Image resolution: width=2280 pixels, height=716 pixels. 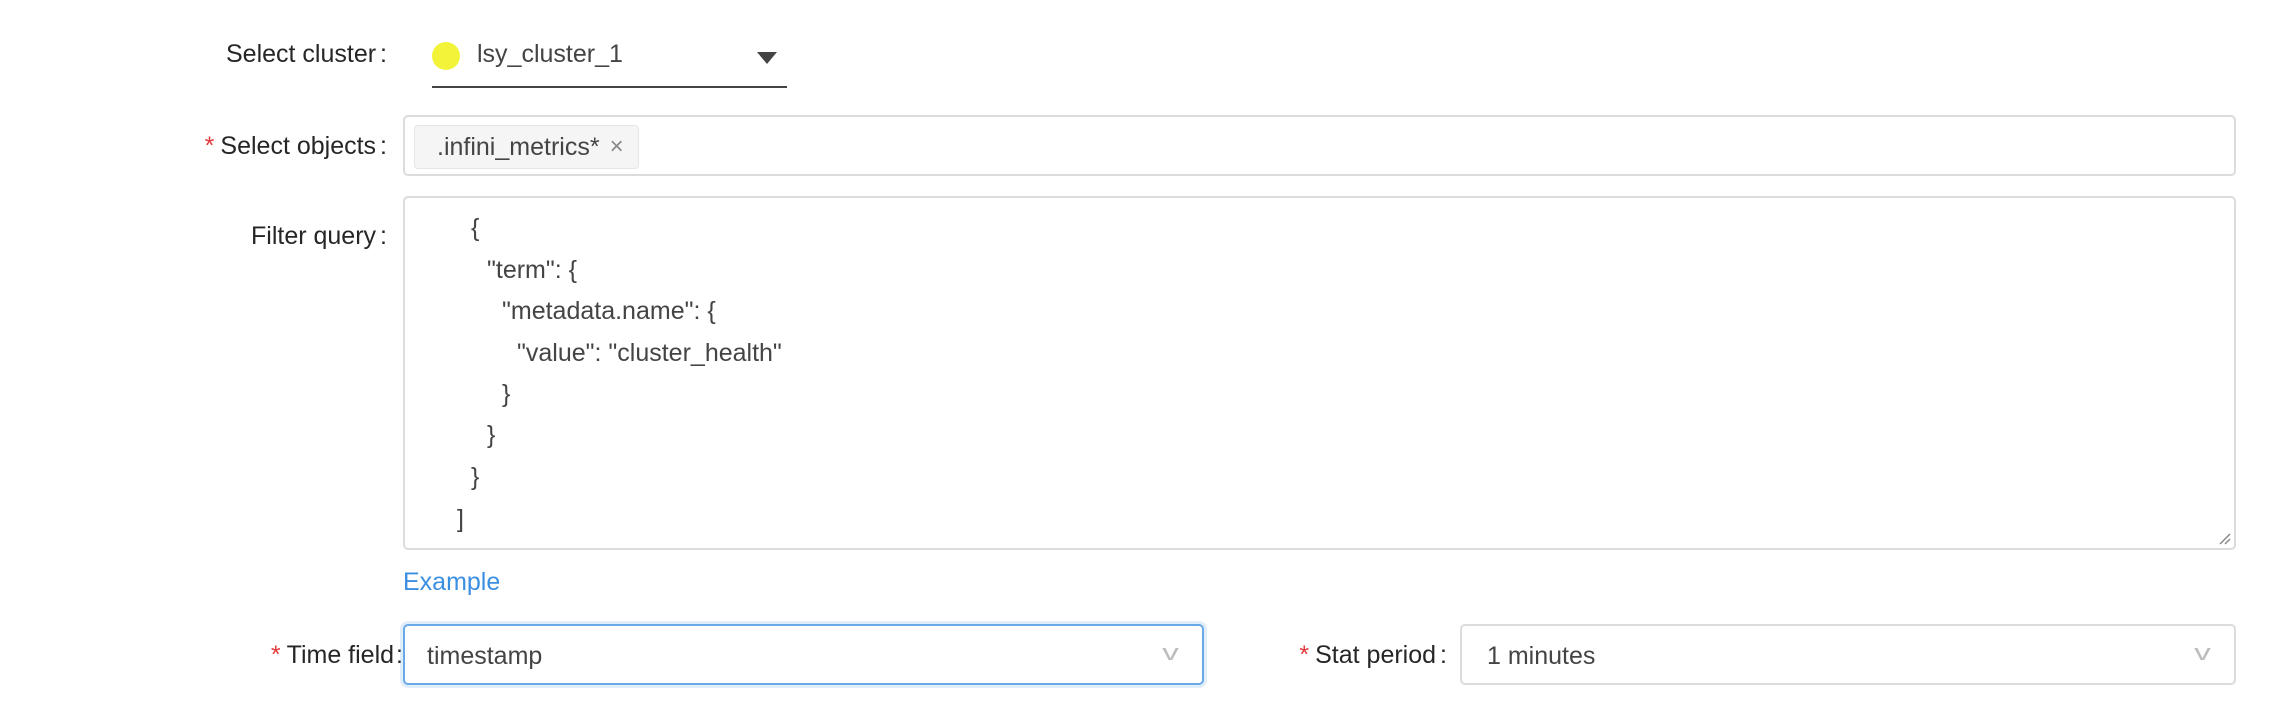 I want to click on object-tag: .infini_metrics* ×, so click(x=526, y=147).